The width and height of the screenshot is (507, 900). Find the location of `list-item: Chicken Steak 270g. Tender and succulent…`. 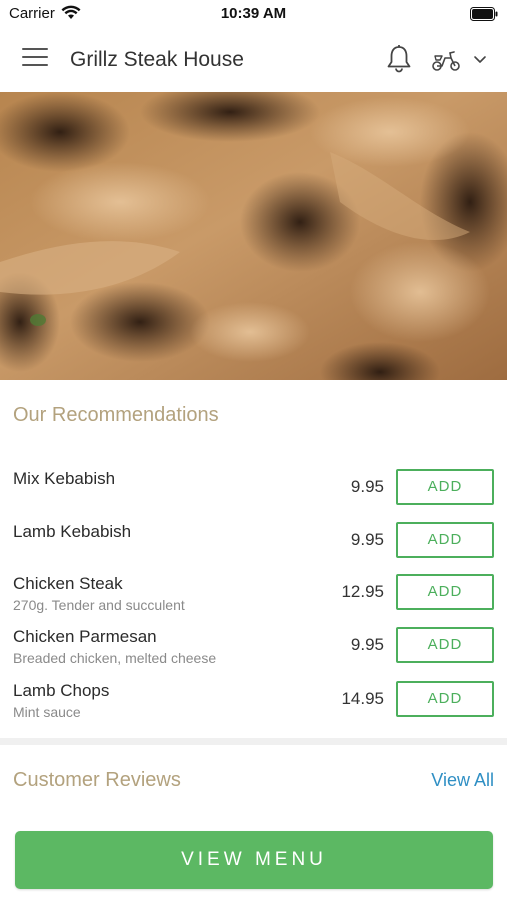

list-item: Chicken Steak 270g. Tender and succulent… is located at coordinates (253, 599).